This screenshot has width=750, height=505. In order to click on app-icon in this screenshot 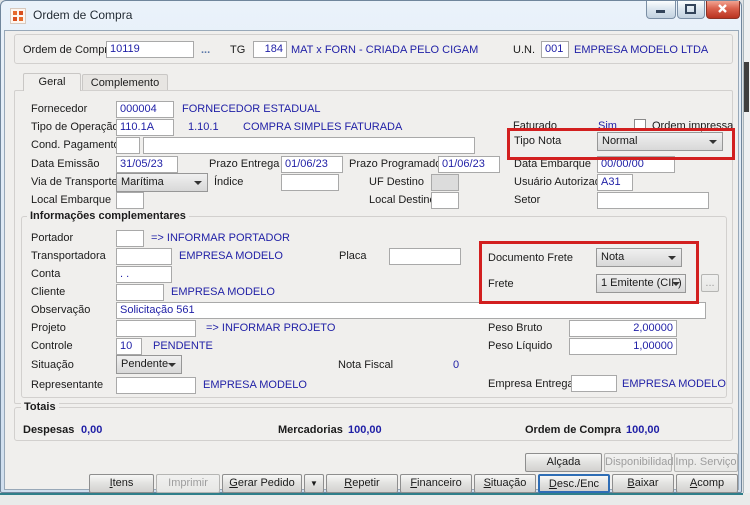, I will do `click(18, 16)`.